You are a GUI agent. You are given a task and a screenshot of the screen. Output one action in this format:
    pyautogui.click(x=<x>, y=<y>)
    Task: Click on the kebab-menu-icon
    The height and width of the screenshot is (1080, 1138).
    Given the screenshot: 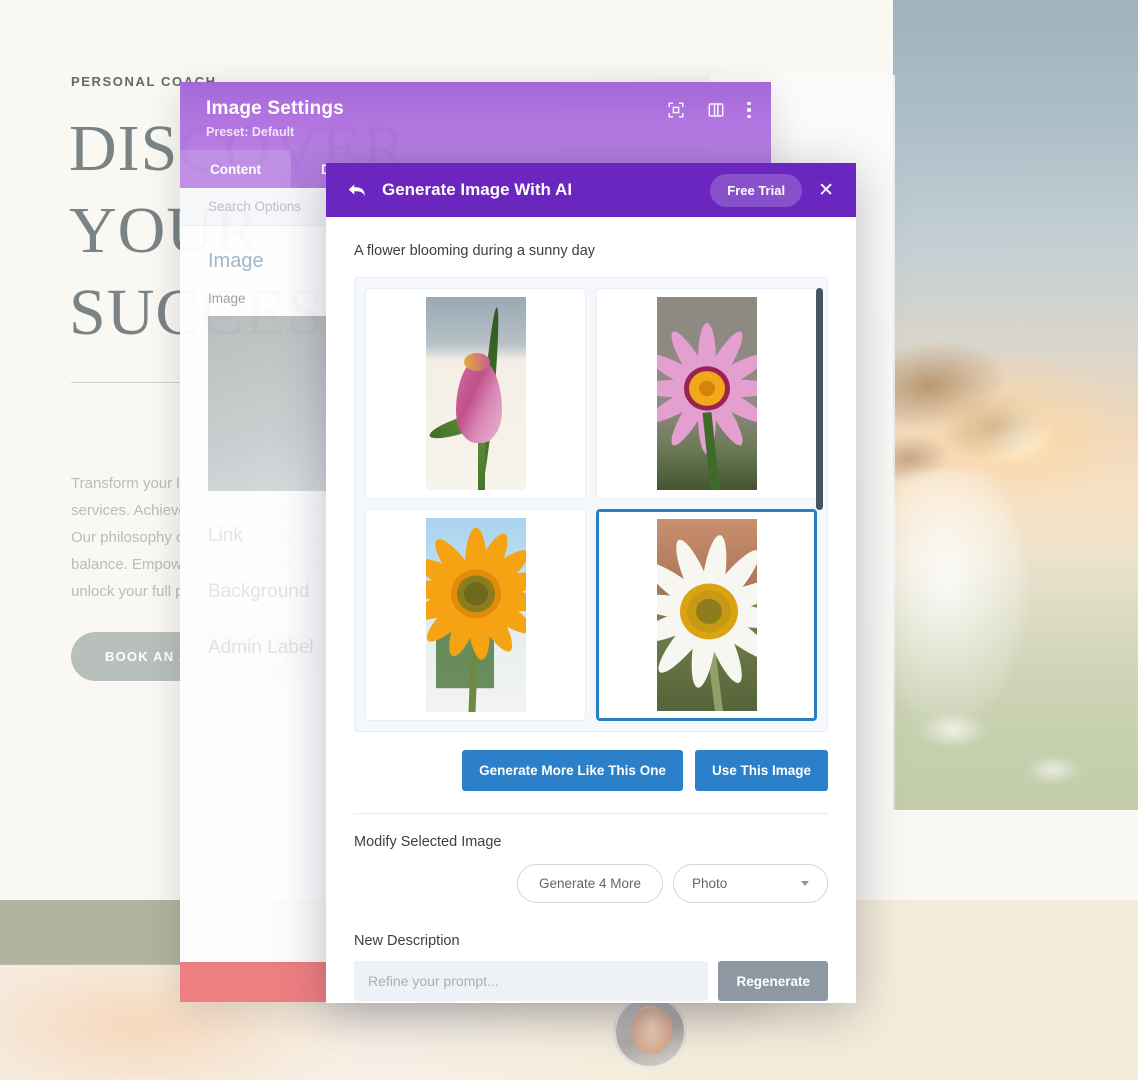 What is the action you would take?
    pyautogui.click(x=749, y=110)
    